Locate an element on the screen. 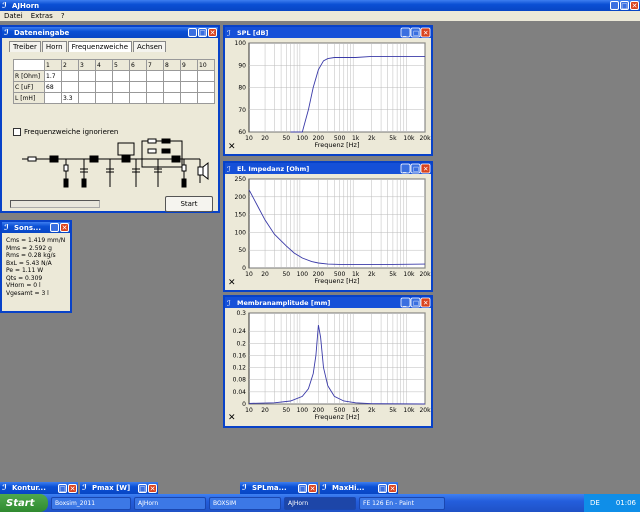 The width and height of the screenshot is (640, 512). ignore-crossover-checkbox: Frequenzweiche ignorieren is located at coordinates (65, 132).